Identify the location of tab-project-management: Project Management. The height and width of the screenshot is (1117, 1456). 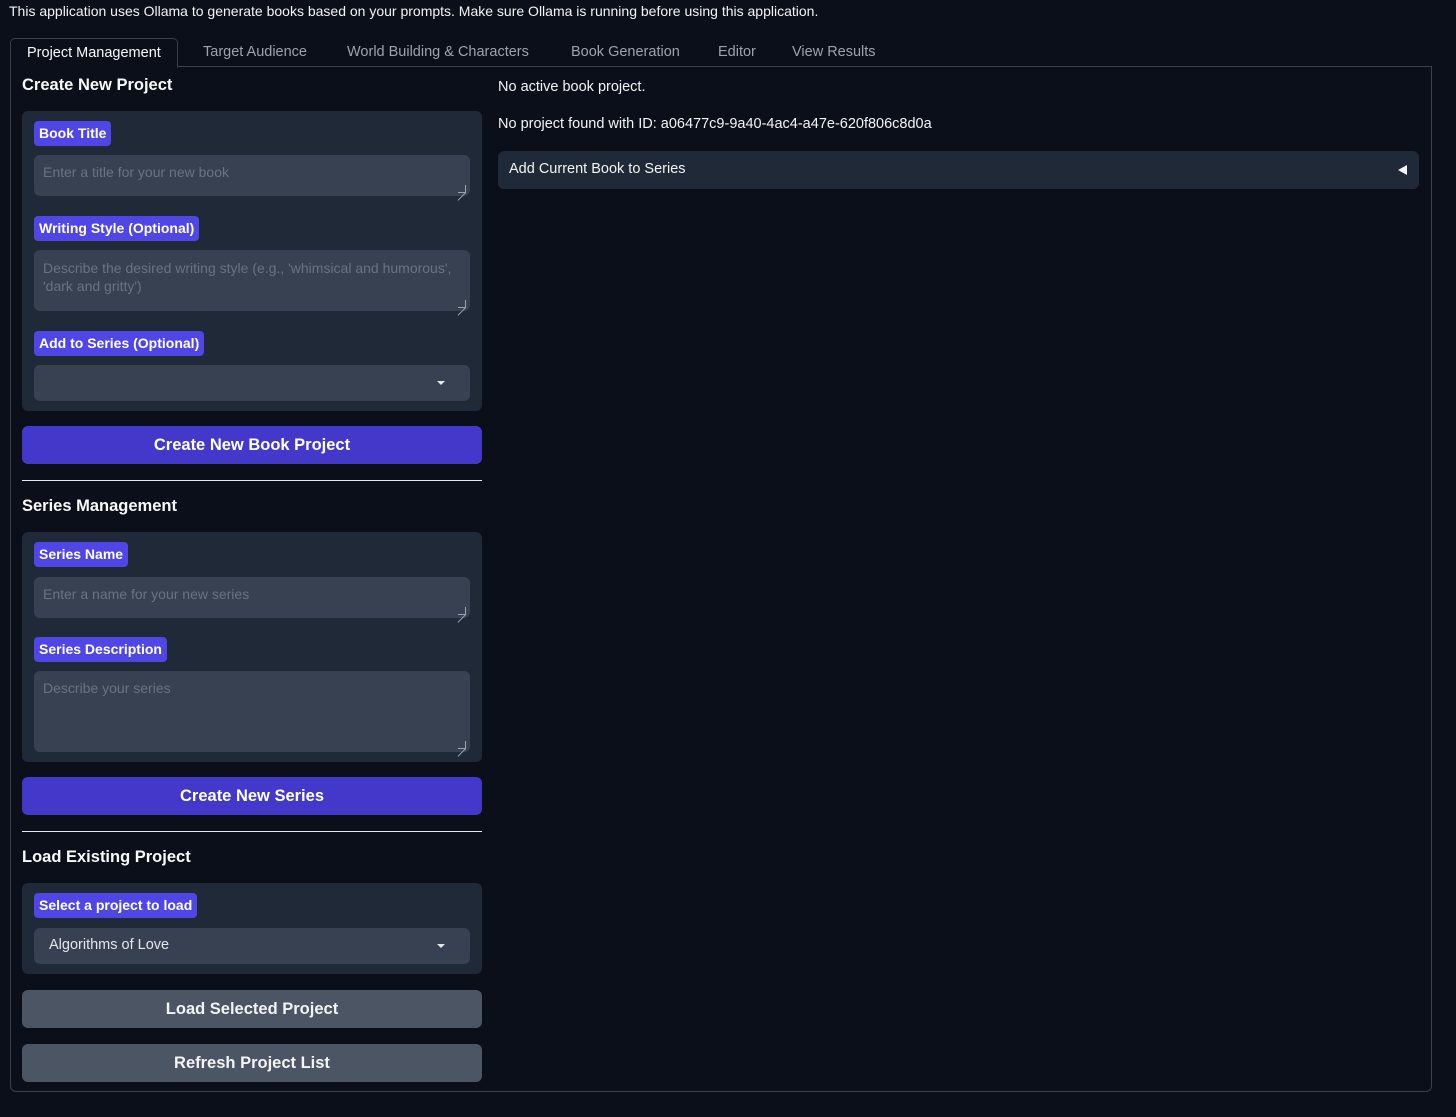
(94, 53).